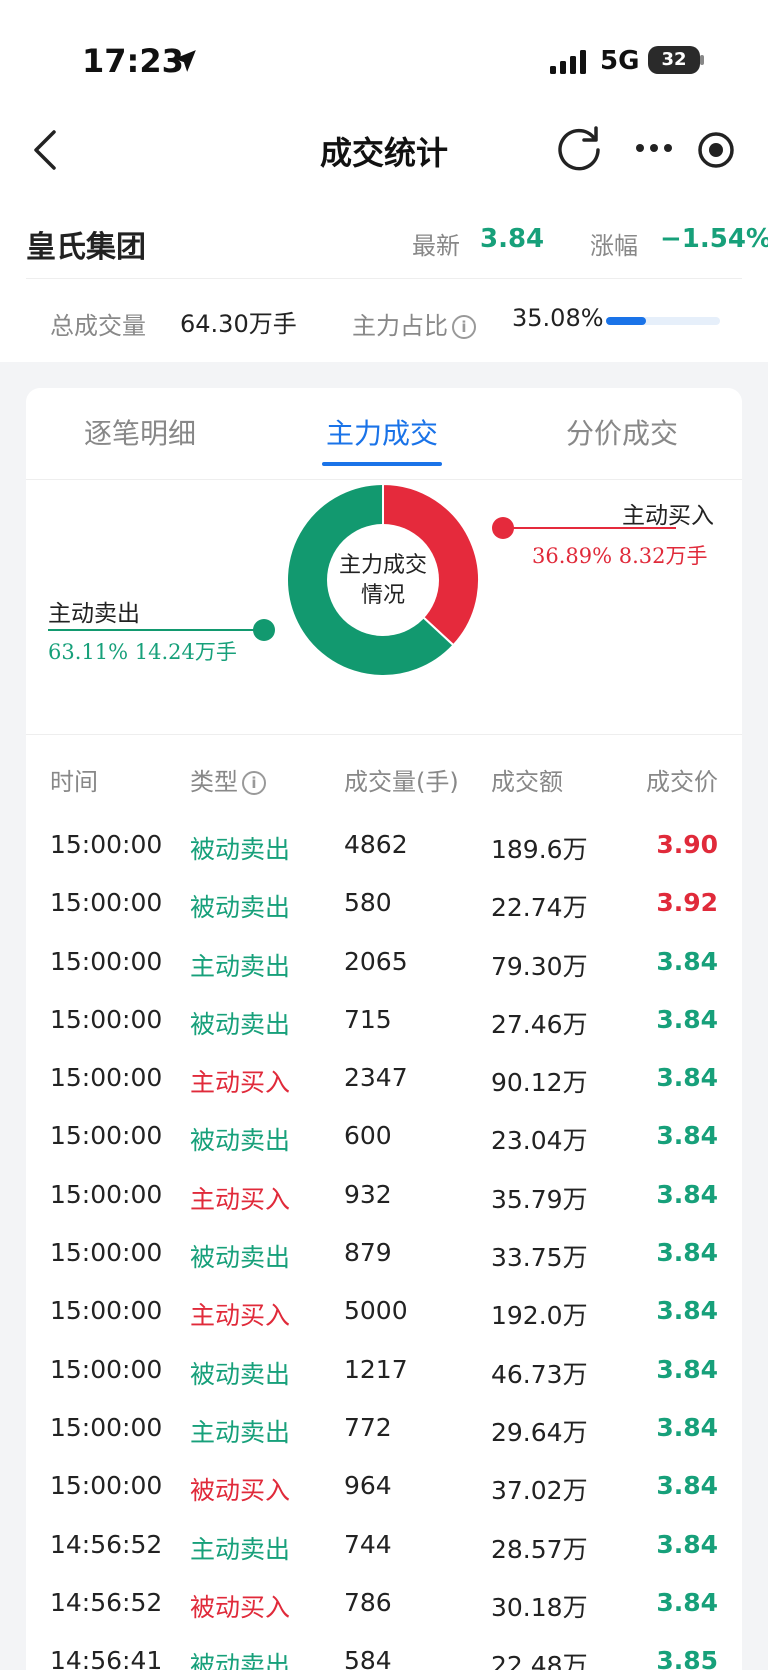 This screenshot has width=768, height=1670. I want to click on main-ratio-value: 35.08%, so click(558, 318).